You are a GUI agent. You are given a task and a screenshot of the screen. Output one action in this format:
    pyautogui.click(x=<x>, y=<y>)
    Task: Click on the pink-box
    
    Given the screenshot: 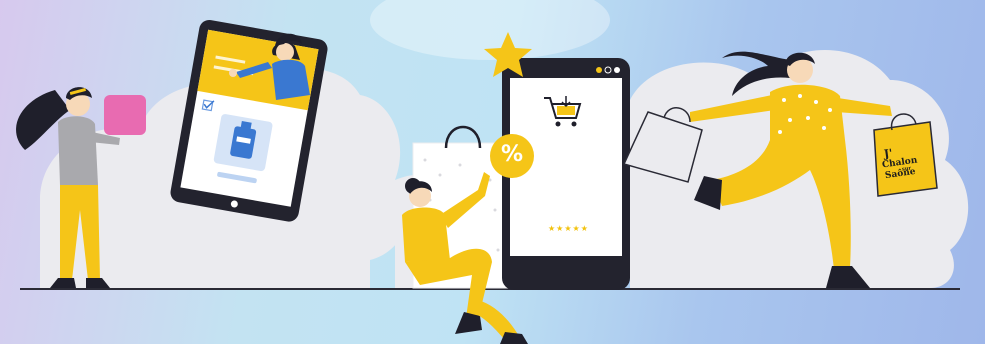 What is the action you would take?
    pyautogui.click(x=125, y=115)
    